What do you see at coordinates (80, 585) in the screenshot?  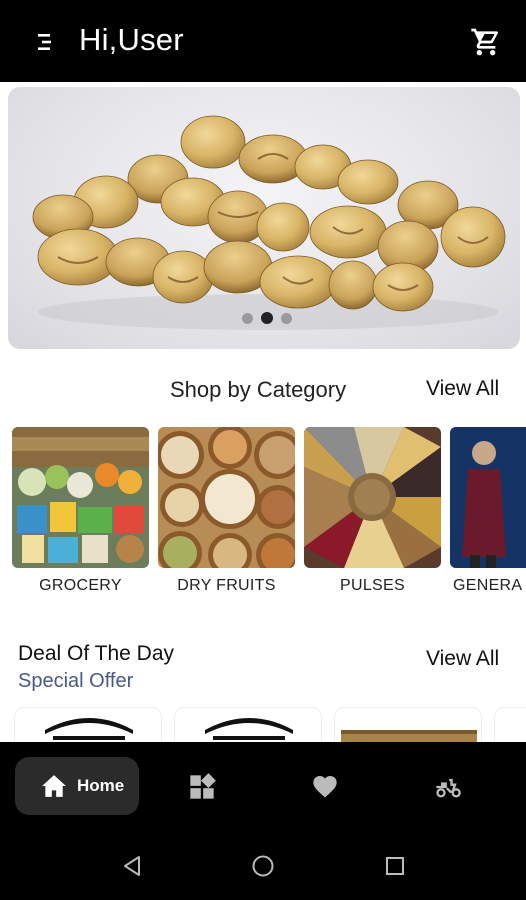 I see `category-label: GROCERY` at bounding box center [80, 585].